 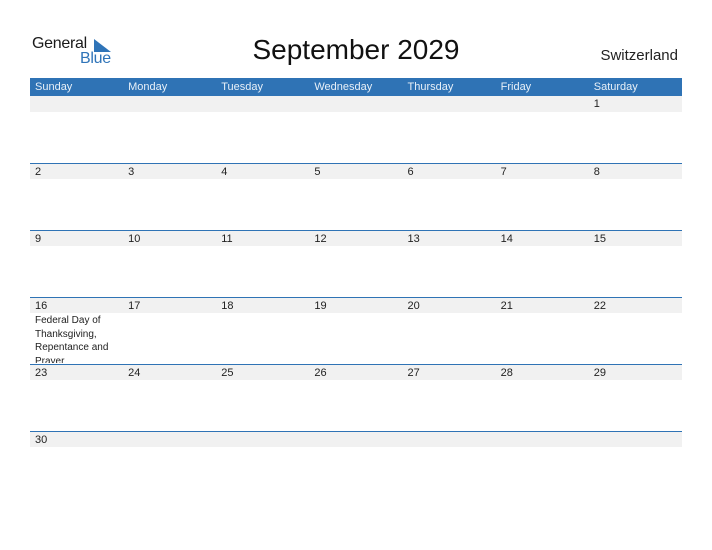 What do you see at coordinates (506, 373) in the screenshot?
I see `day-number: 28` at bounding box center [506, 373].